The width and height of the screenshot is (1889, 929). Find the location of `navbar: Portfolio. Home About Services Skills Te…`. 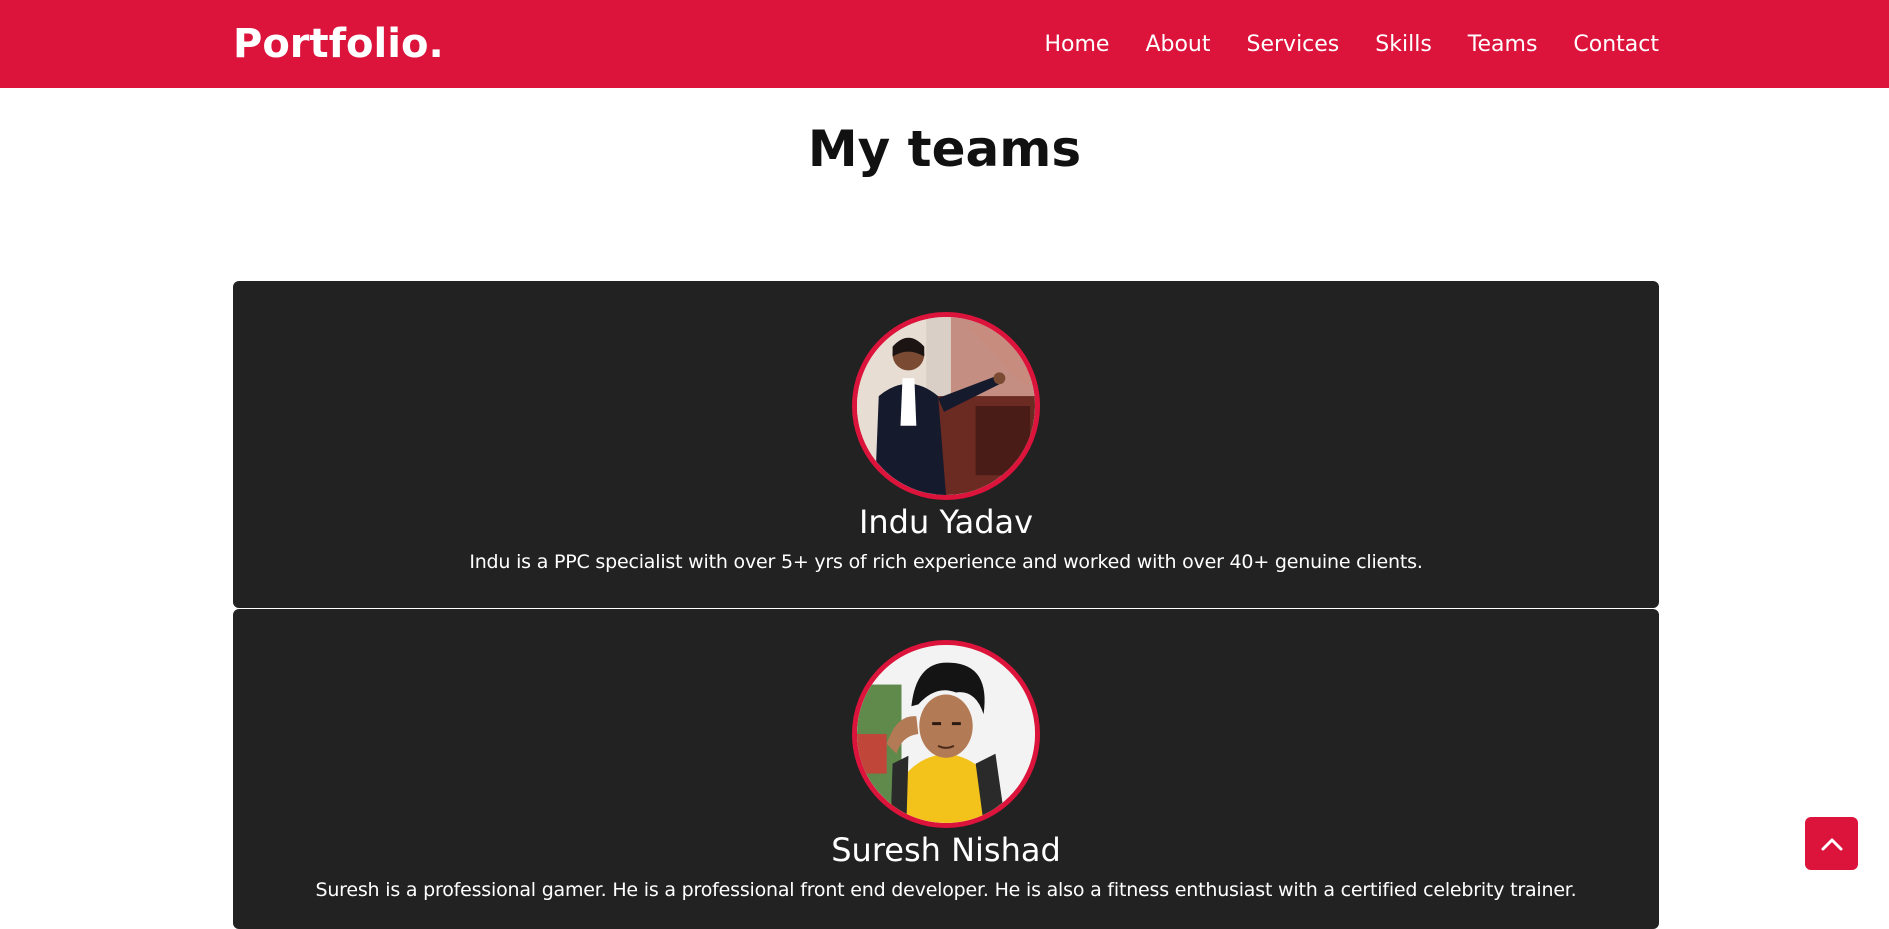

navbar: Portfolio. Home About Services Skills Te… is located at coordinates (944, 44).